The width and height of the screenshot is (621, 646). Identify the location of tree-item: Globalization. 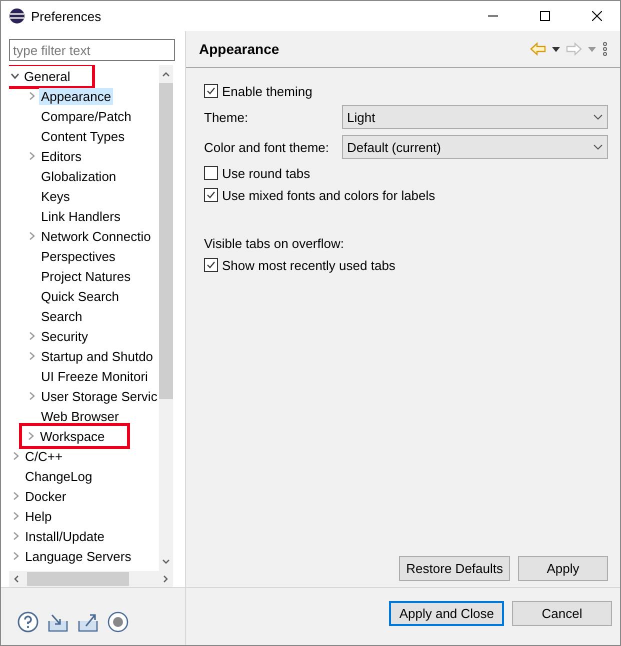
(78, 176).